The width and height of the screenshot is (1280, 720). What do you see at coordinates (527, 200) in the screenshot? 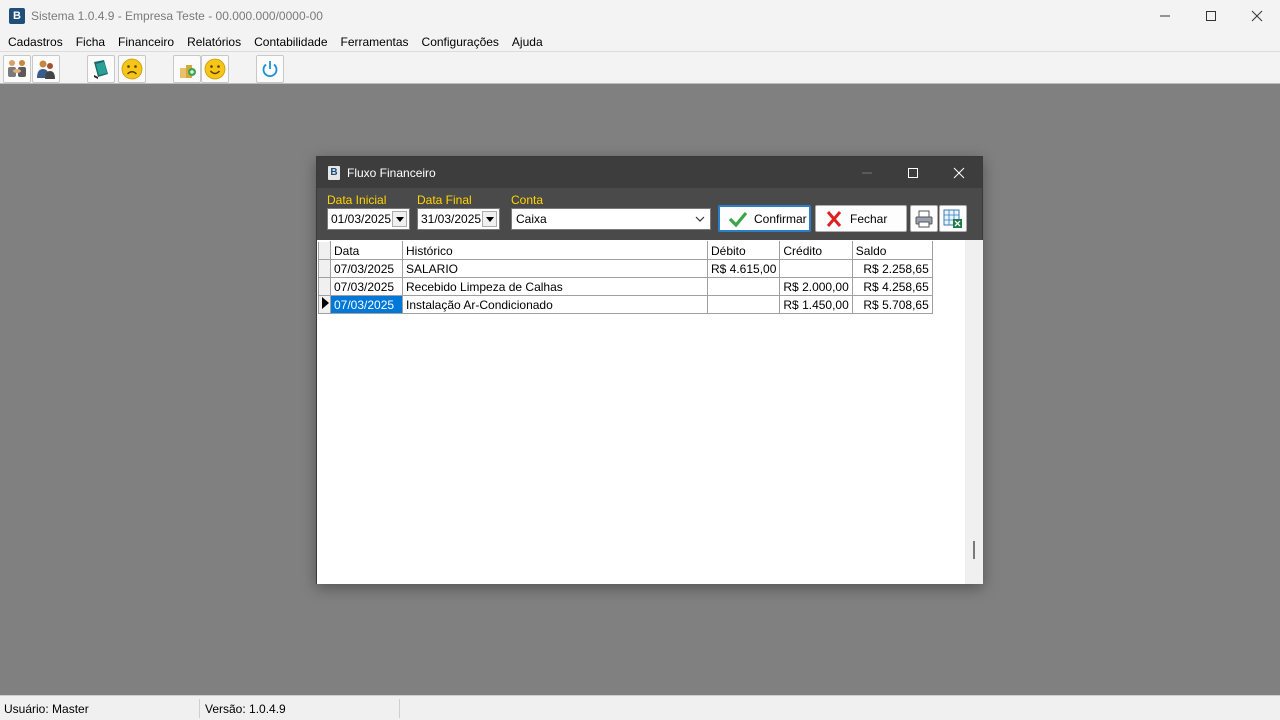
I see `conta-label: Conta` at bounding box center [527, 200].